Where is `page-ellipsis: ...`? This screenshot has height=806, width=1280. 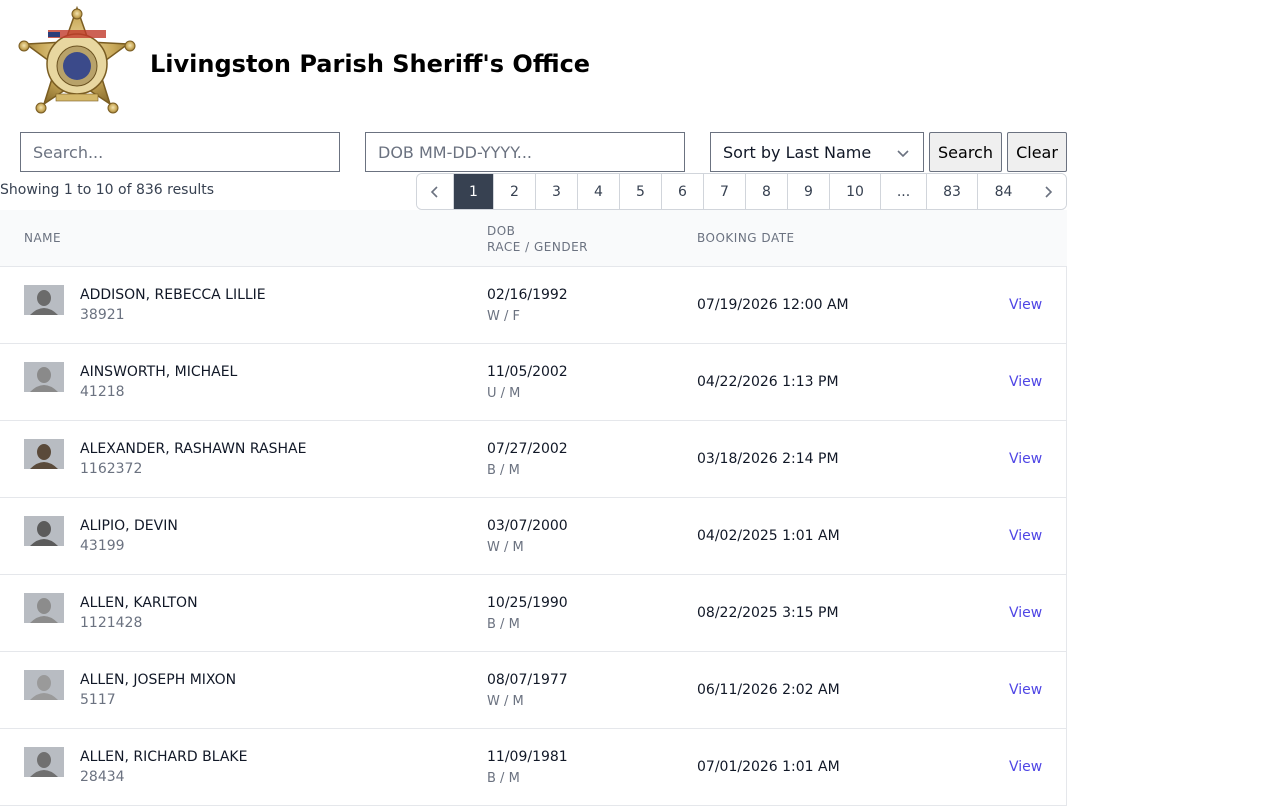 page-ellipsis: ... is located at coordinates (904, 191).